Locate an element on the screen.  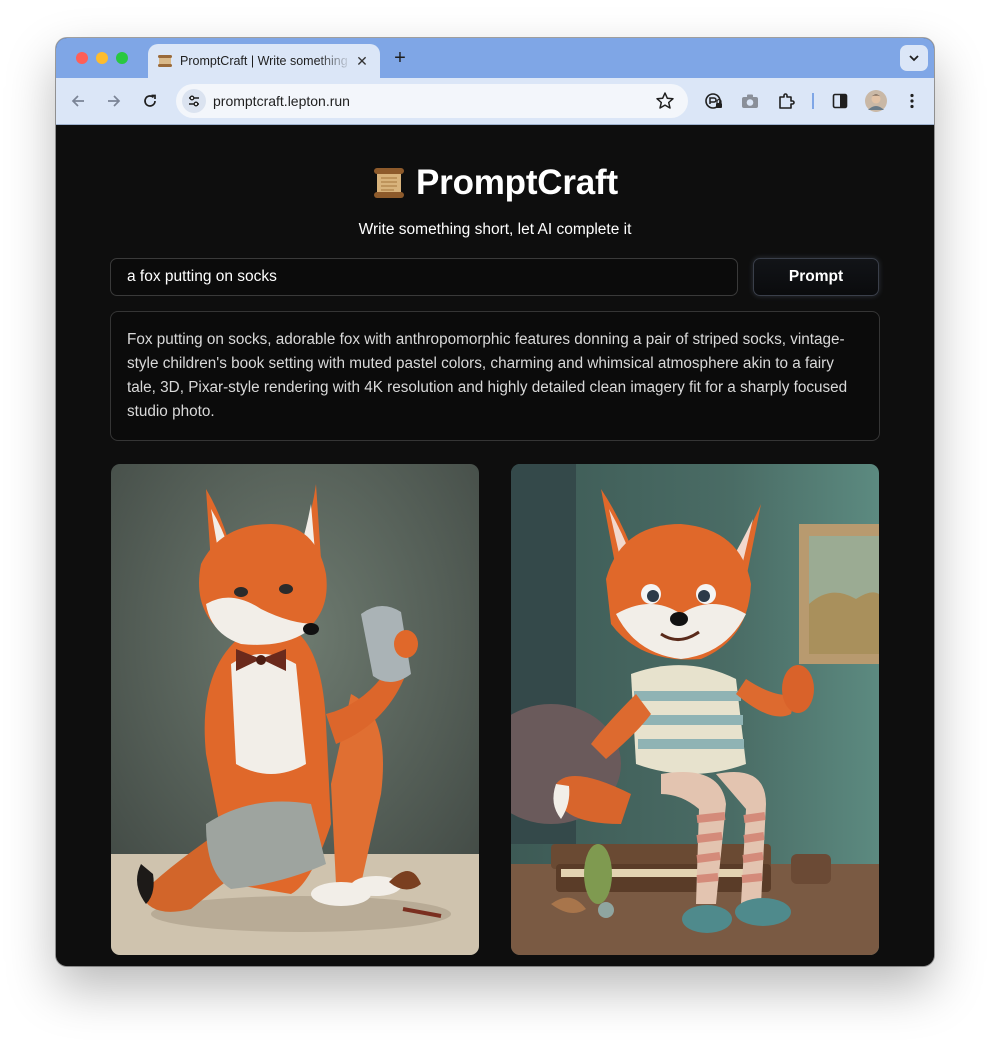
incognito-lock-icon is located at coordinates (714, 101).